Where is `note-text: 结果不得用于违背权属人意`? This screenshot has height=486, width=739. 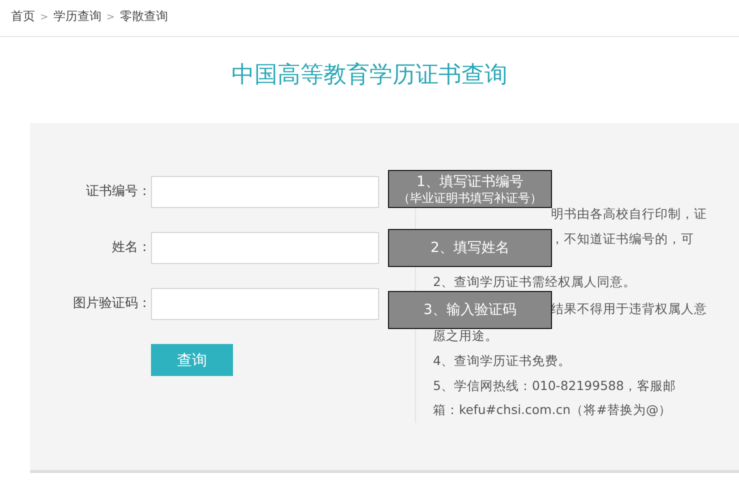 note-text: 结果不得用于违背权属人意 is located at coordinates (629, 309).